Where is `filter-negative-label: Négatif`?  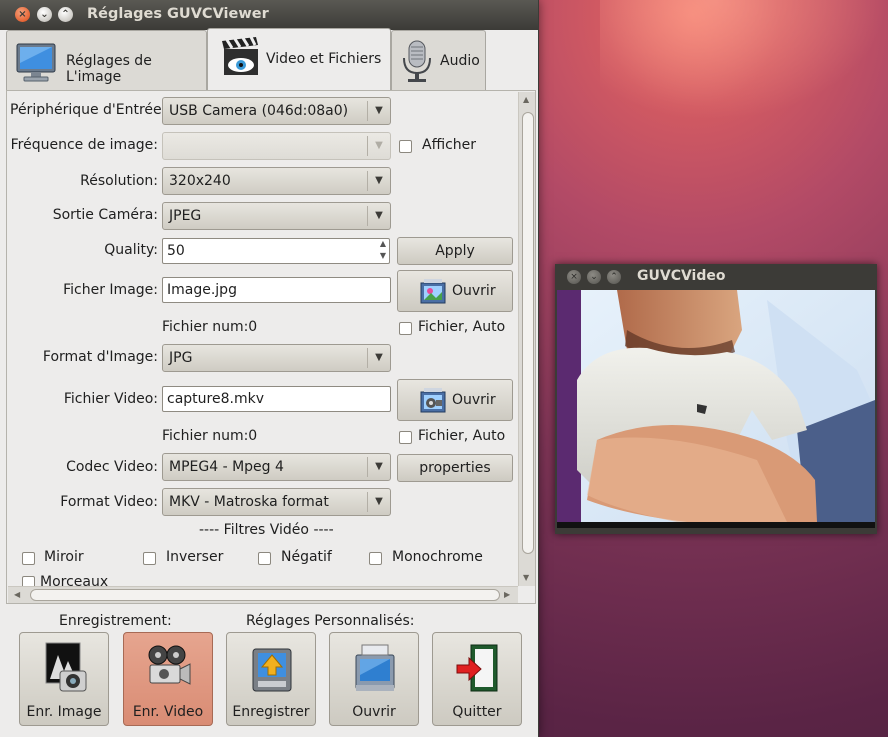 filter-negative-label: Négatif is located at coordinates (306, 557).